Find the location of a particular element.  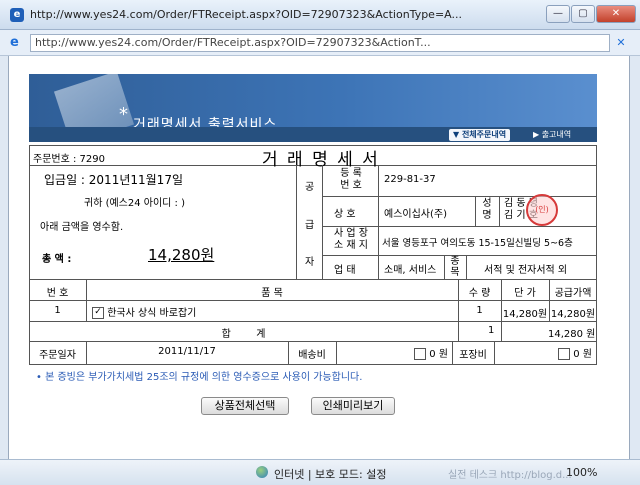

wrapping-label: 포장비 is located at coordinates (473, 355).